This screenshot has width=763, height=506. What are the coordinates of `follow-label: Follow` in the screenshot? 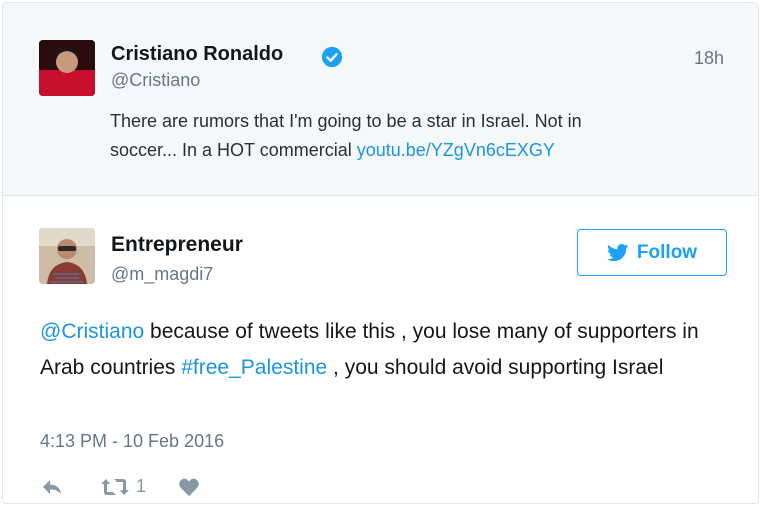 It's located at (667, 252).